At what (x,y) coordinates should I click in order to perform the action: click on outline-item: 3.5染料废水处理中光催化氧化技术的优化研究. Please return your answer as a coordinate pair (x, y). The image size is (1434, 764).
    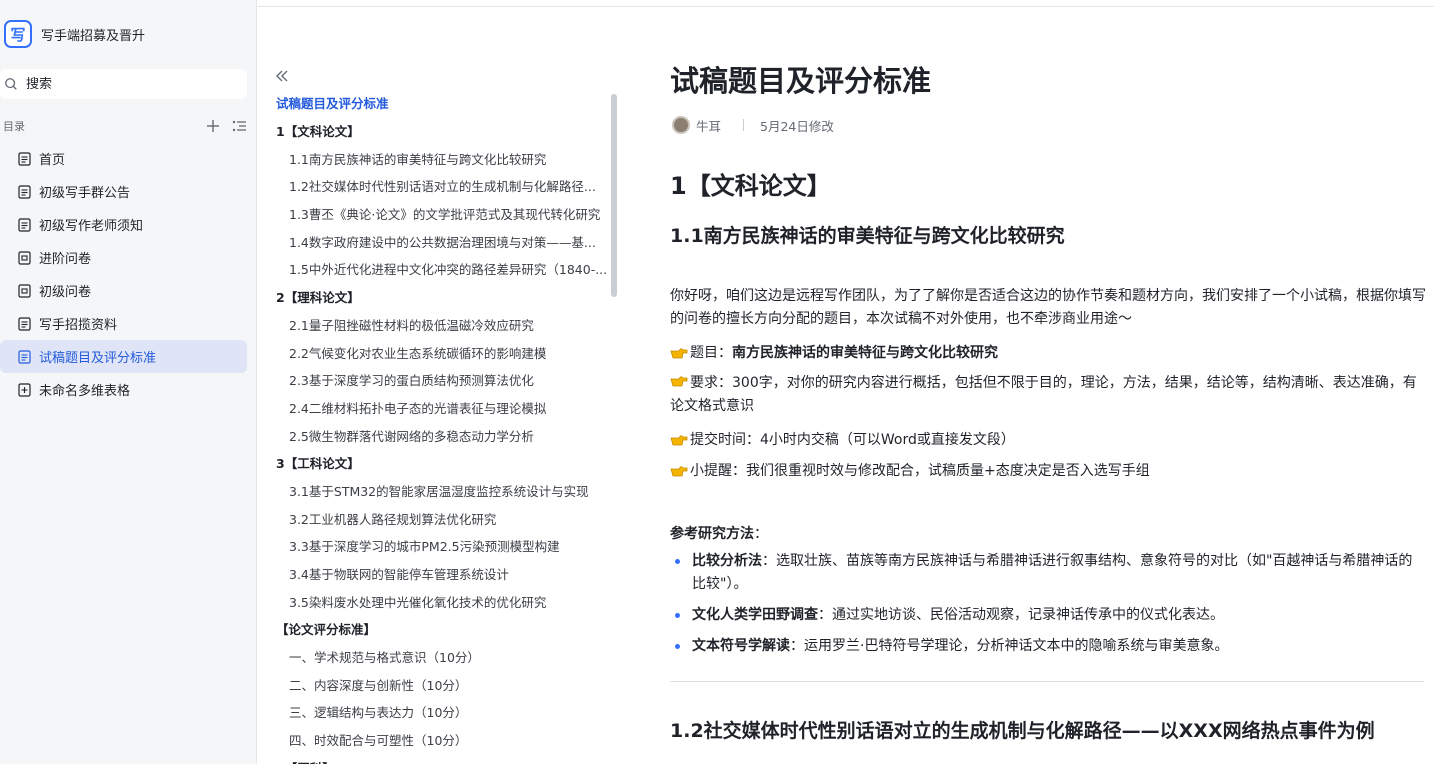
    Looking at the image, I should click on (443, 601).